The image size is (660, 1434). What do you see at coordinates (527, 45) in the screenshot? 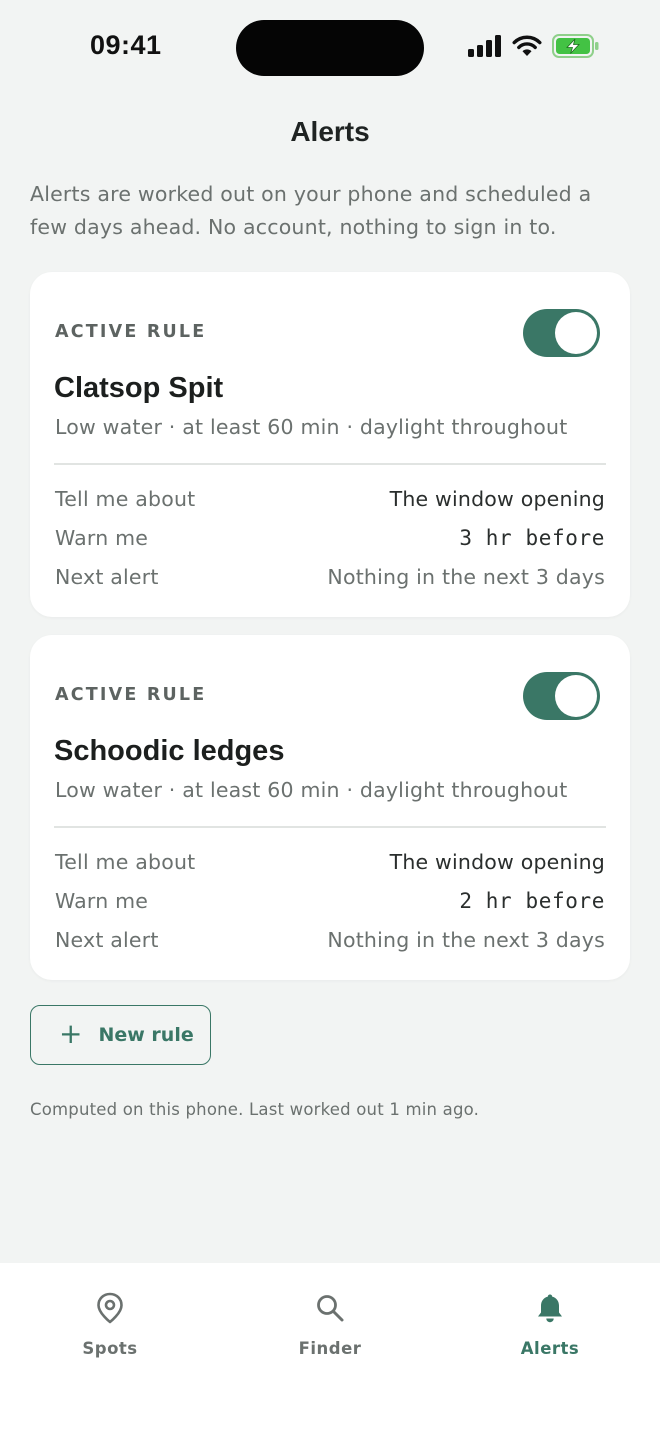
I see `wifi-icon` at bounding box center [527, 45].